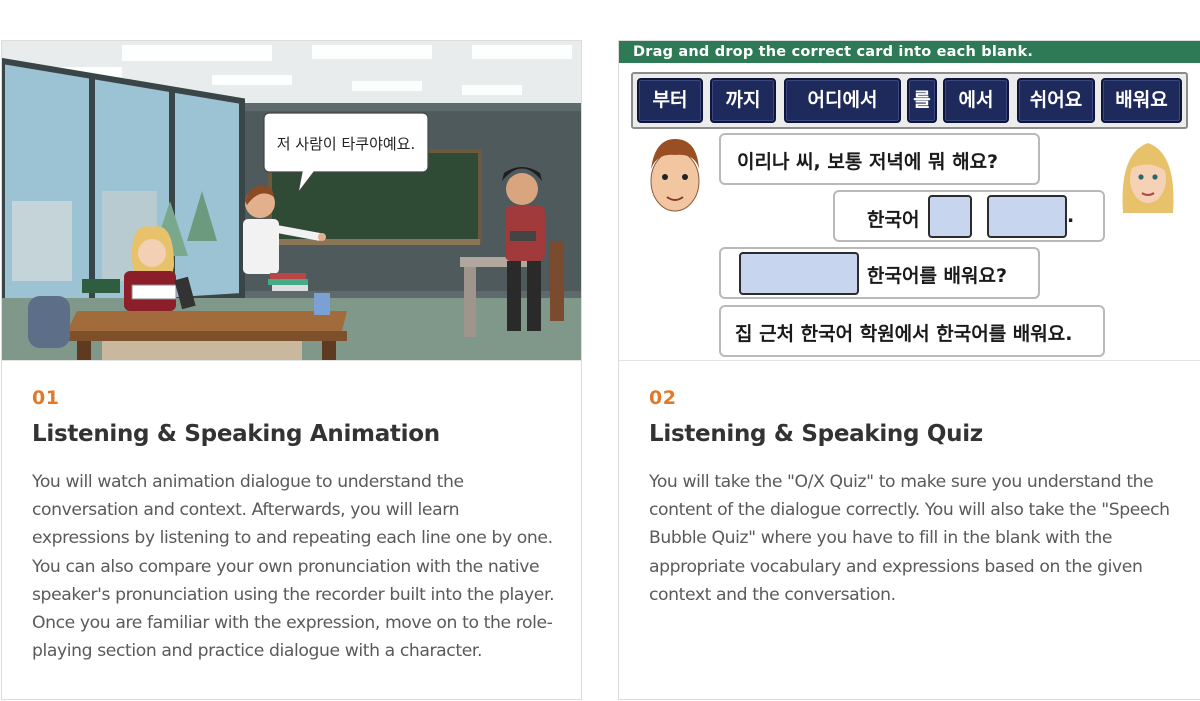  Describe the element at coordinates (743, 100) in the screenshot. I see `word-card: 까지` at that location.